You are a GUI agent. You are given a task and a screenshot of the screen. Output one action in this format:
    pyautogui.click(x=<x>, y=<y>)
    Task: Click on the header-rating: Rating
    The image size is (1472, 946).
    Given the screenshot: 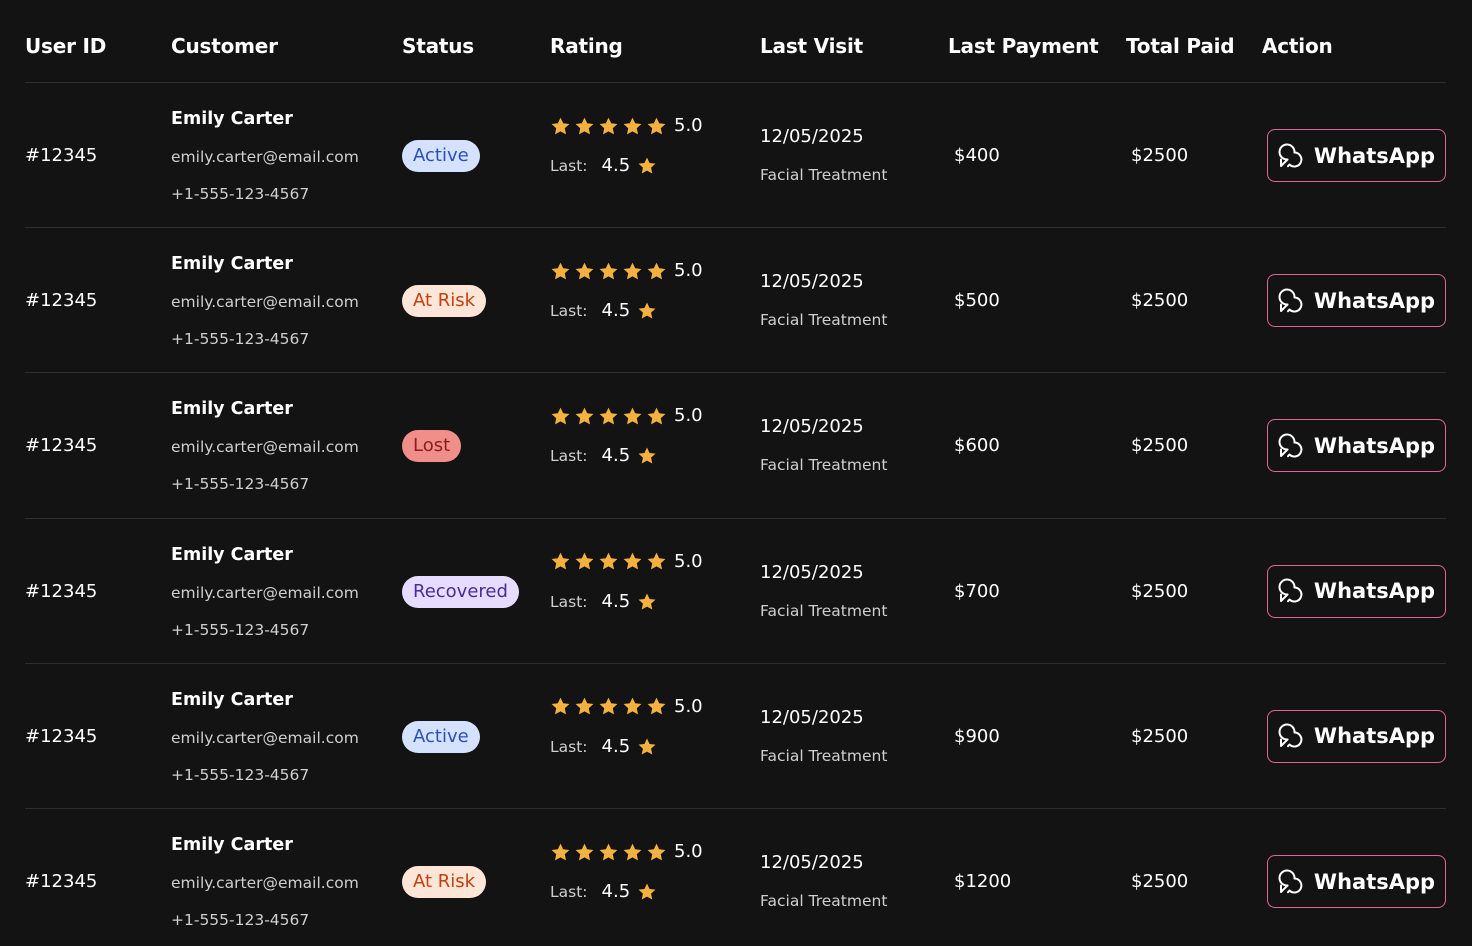 What is the action you would take?
    pyautogui.click(x=586, y=46)
    